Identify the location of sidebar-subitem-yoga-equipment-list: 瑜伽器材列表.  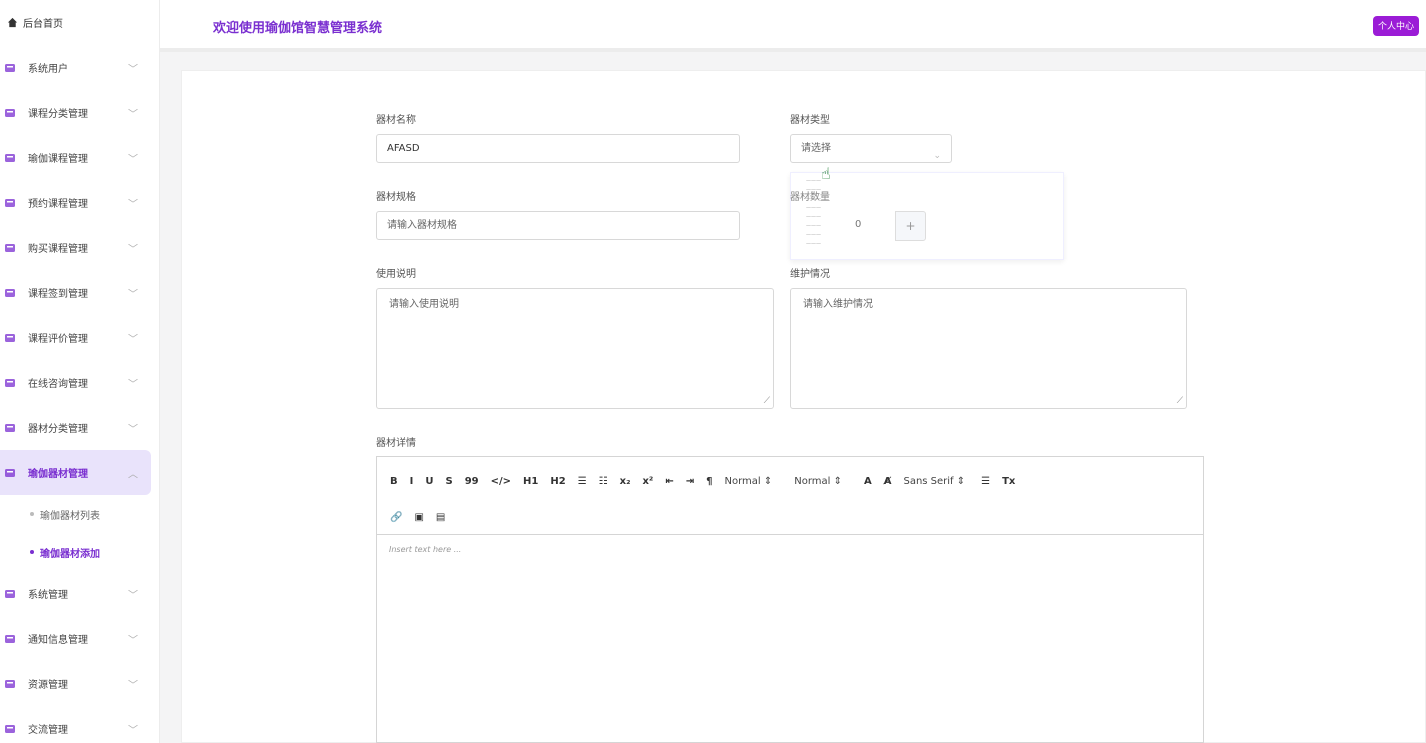
(79, 514).